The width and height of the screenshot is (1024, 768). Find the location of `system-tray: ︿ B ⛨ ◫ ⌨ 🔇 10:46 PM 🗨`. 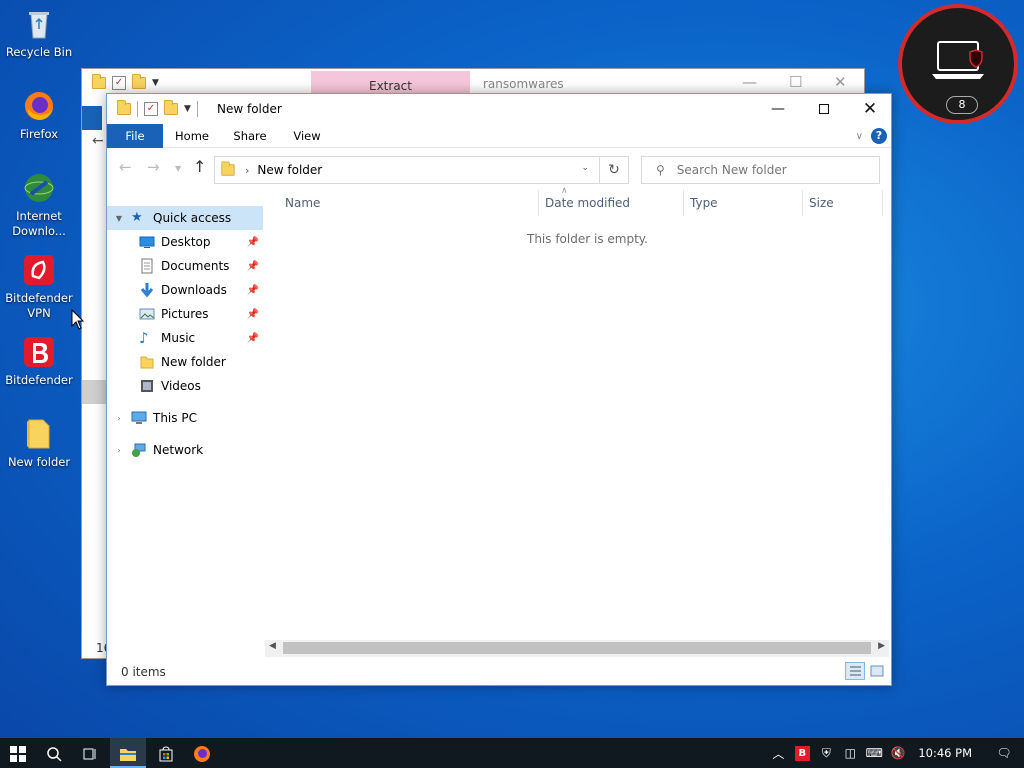

system-tray: ︿ B ⛨ ◫ ⌨ 🔇 10:46 PM 🗨 is located at coordinates (895, 753).